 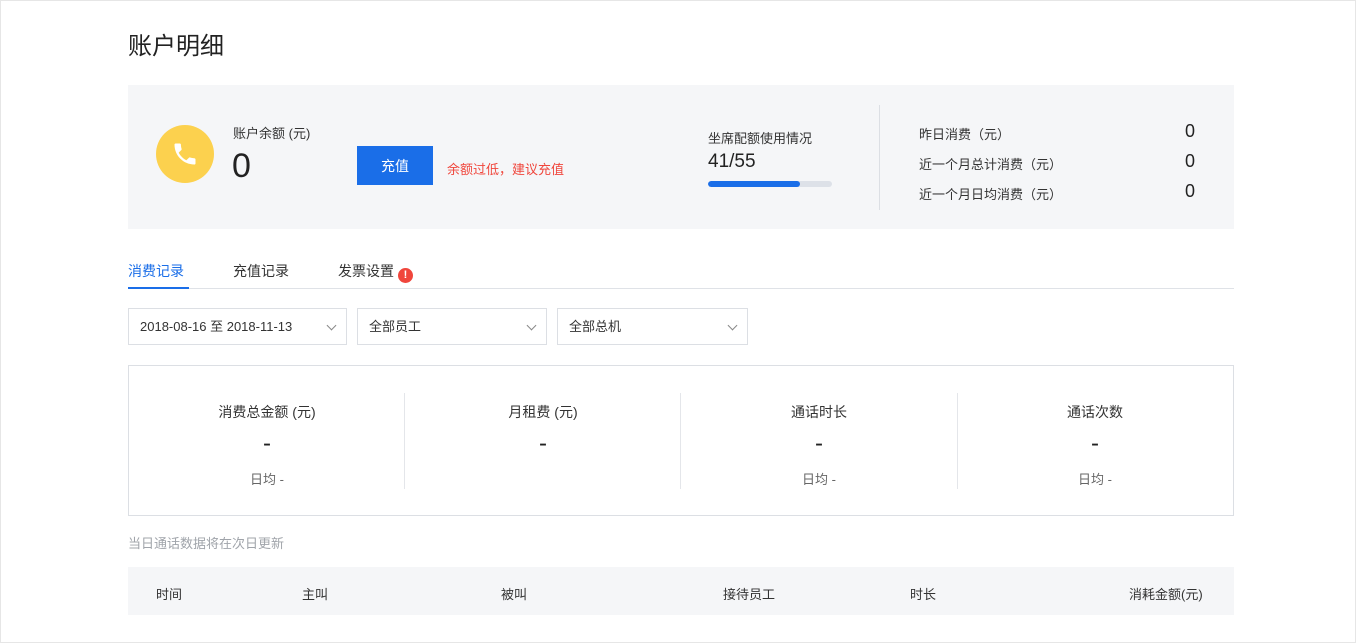 I want to click on stat-month-daily-avg: 近一个月日均消费（元） 0, so click(x=1057, y=192).